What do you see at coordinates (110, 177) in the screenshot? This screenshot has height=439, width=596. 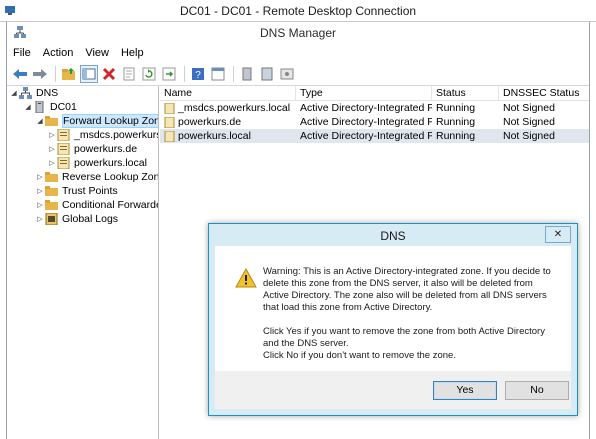 I see `tree-label-reverse-lookup-zones: Reverse Lookup Zones` at bounding box center [110, 177].